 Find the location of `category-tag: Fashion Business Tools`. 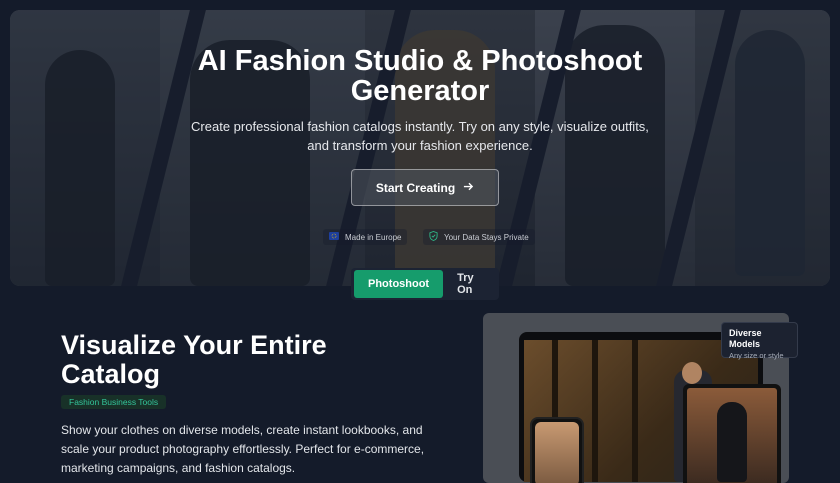

category-tag: Fashion Business Tools is located at coordinates (114, 402).